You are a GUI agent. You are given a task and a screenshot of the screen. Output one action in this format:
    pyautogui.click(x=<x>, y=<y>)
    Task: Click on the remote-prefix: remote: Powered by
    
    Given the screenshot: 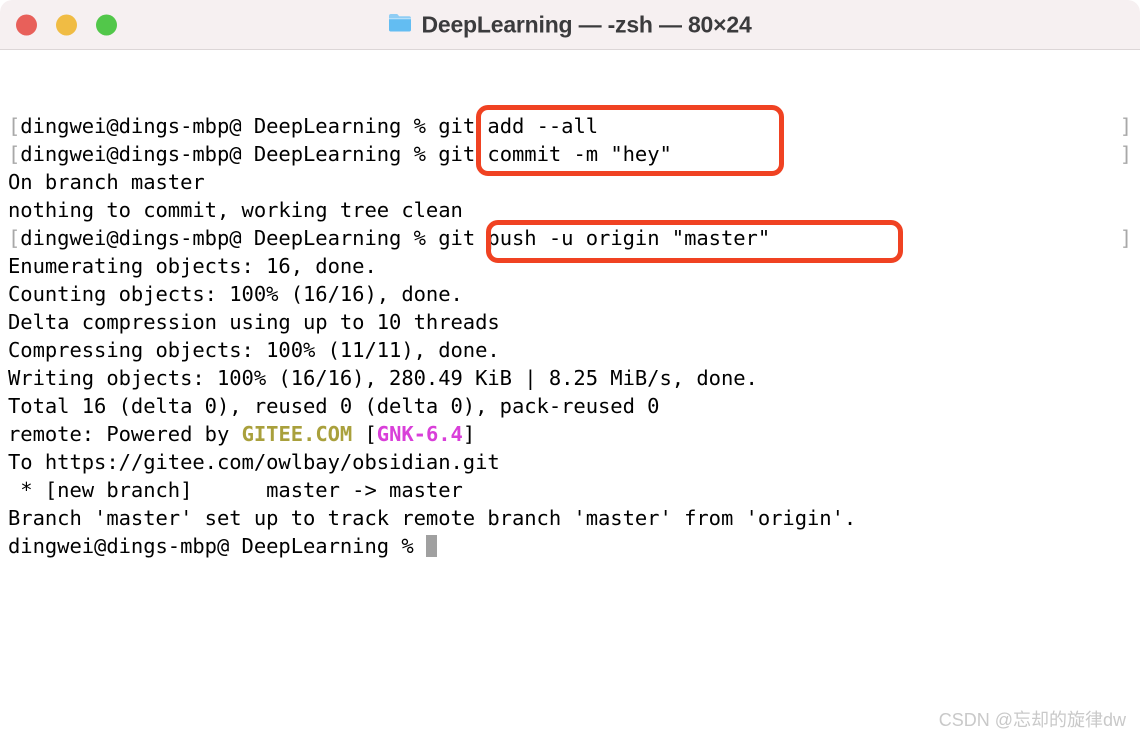 What is the action you would take?
    pyautogui.click(x=125, y=434)
    